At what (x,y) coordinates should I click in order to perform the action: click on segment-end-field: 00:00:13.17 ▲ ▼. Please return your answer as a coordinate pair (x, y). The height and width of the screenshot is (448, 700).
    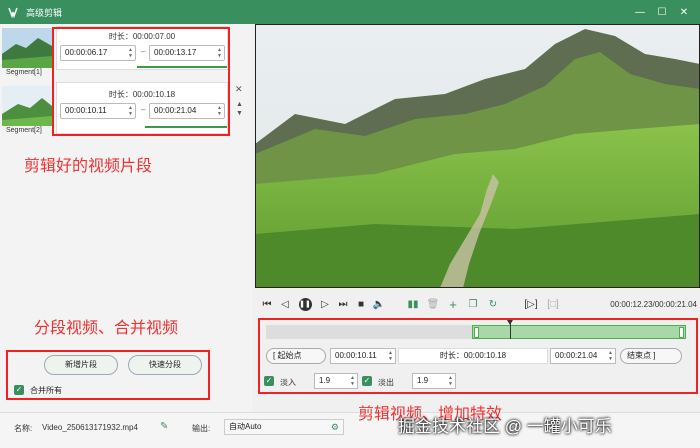
    Looking at the image, I should click on (187, 53).